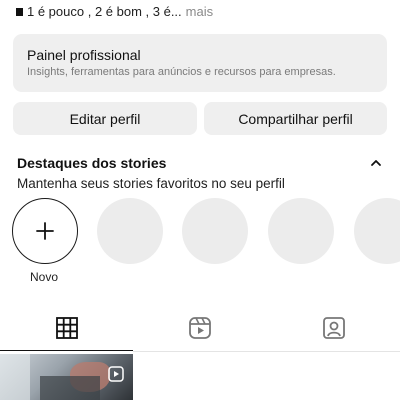 Image resolution: width=400 pixels, height=400 pixels. What do you see at coordinates (92, 163) in the screenshot?
I see `highlights-title: Destaques dos stories` at bounding box center [92, 163].